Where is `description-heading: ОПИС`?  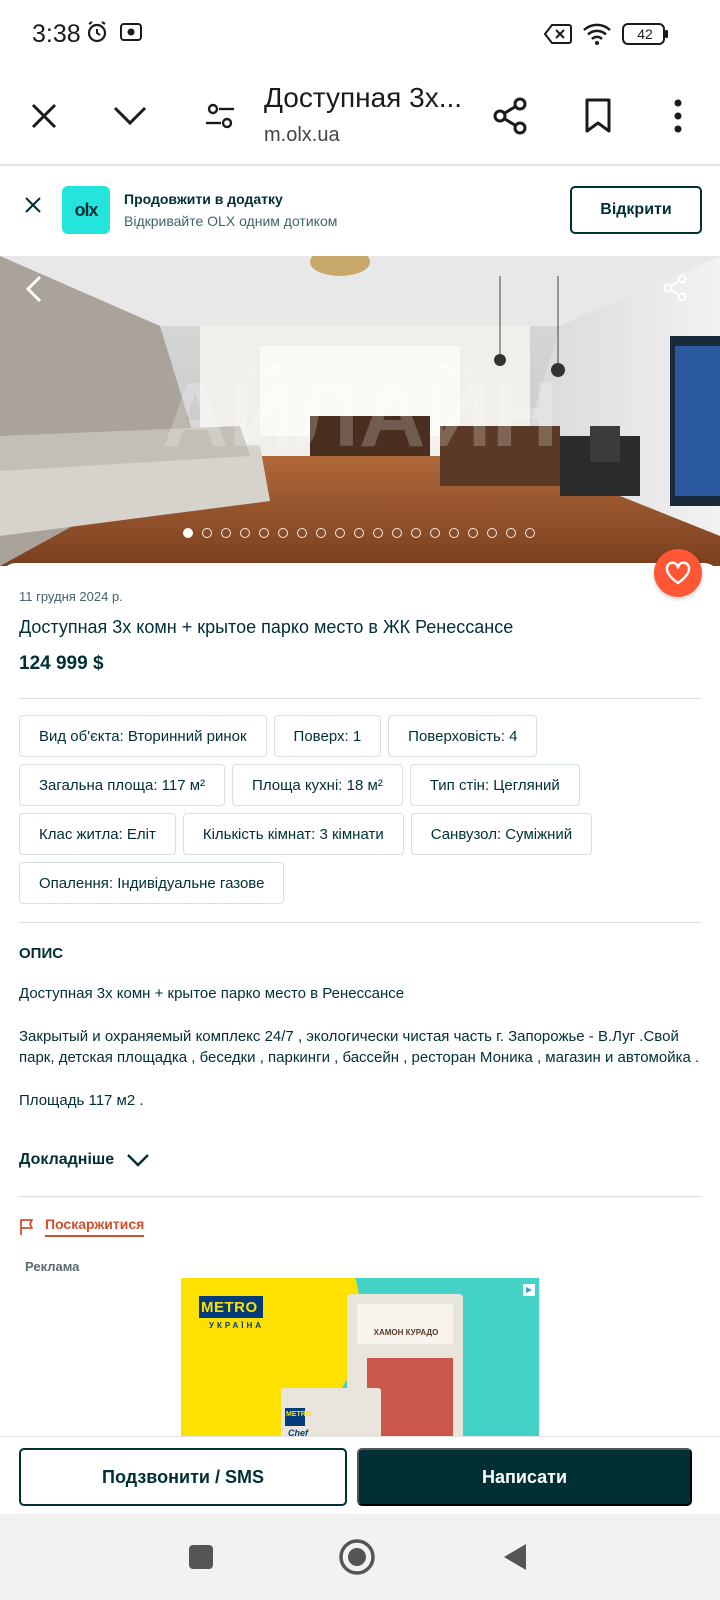
description-heading: ОПИС is located at coordinates (41, 953).